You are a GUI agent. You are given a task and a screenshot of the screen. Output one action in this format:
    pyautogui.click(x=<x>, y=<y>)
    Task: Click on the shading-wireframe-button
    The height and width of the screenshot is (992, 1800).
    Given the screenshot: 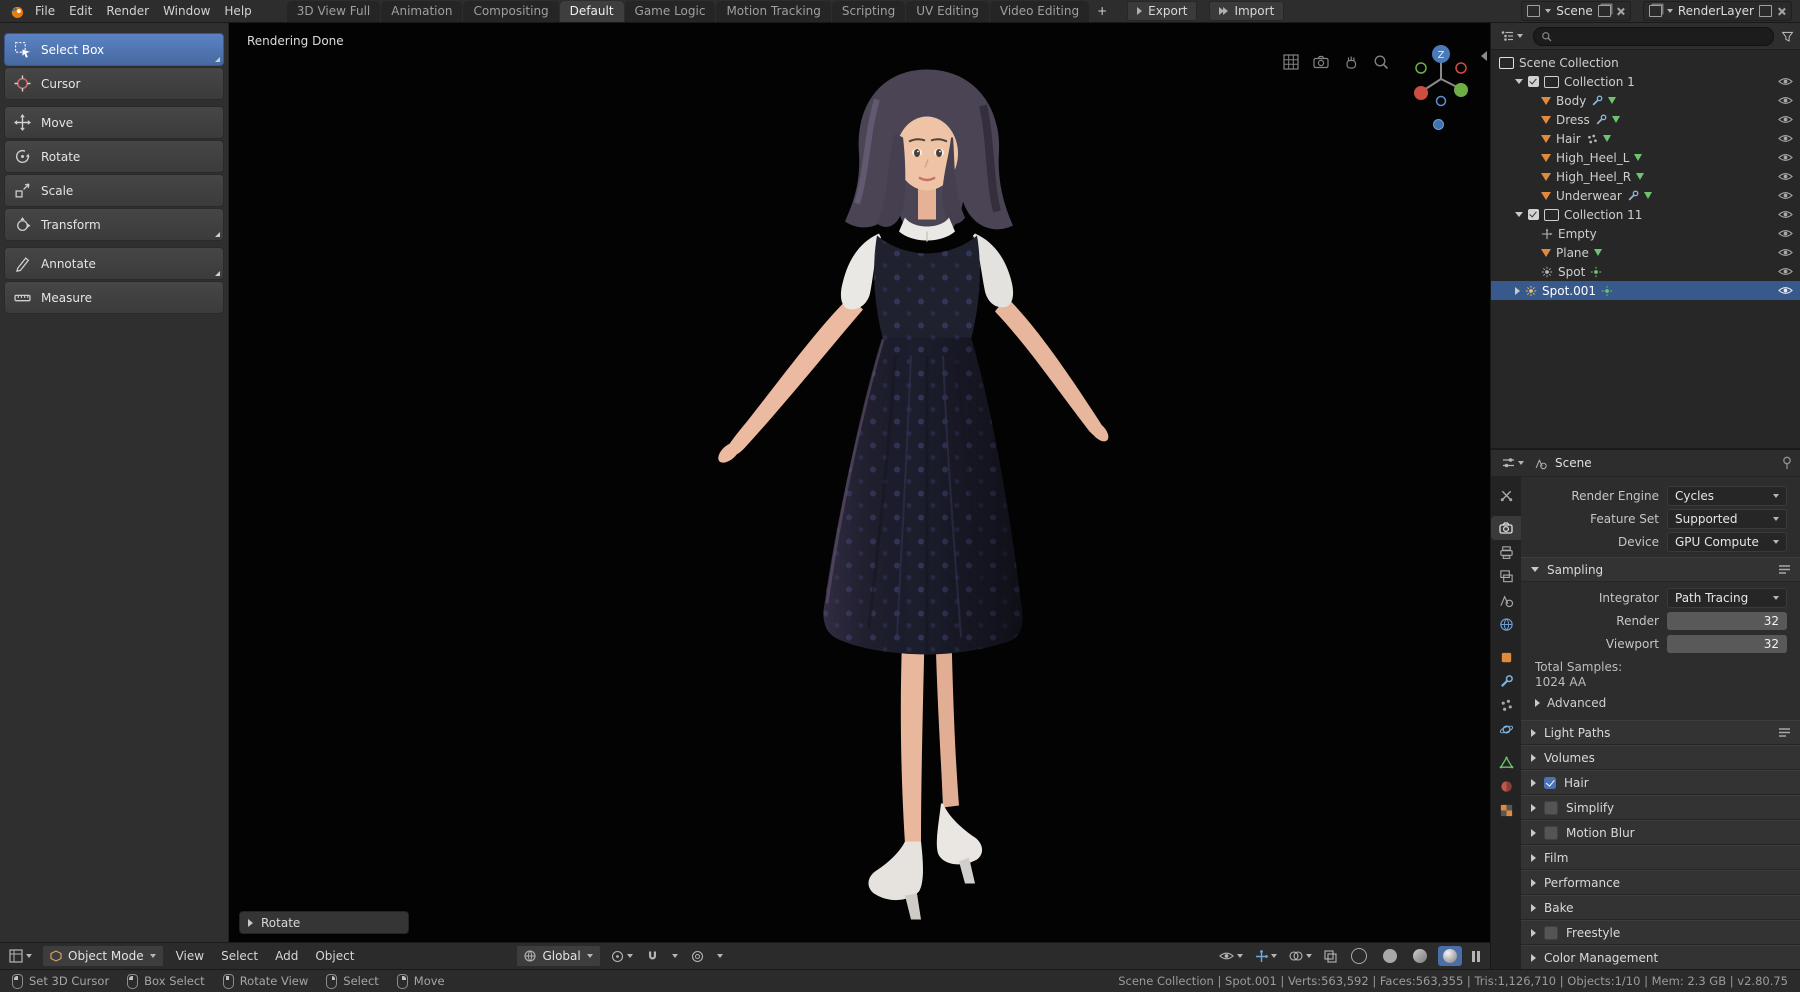 What is the action you would take?
    pyautogui.click(x=1359, y=956)
    